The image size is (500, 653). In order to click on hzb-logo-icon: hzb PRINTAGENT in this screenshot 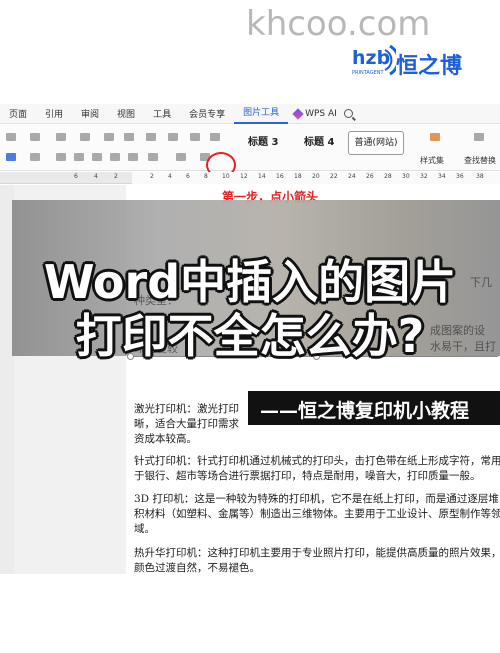, I will do `click(376, 60)`.